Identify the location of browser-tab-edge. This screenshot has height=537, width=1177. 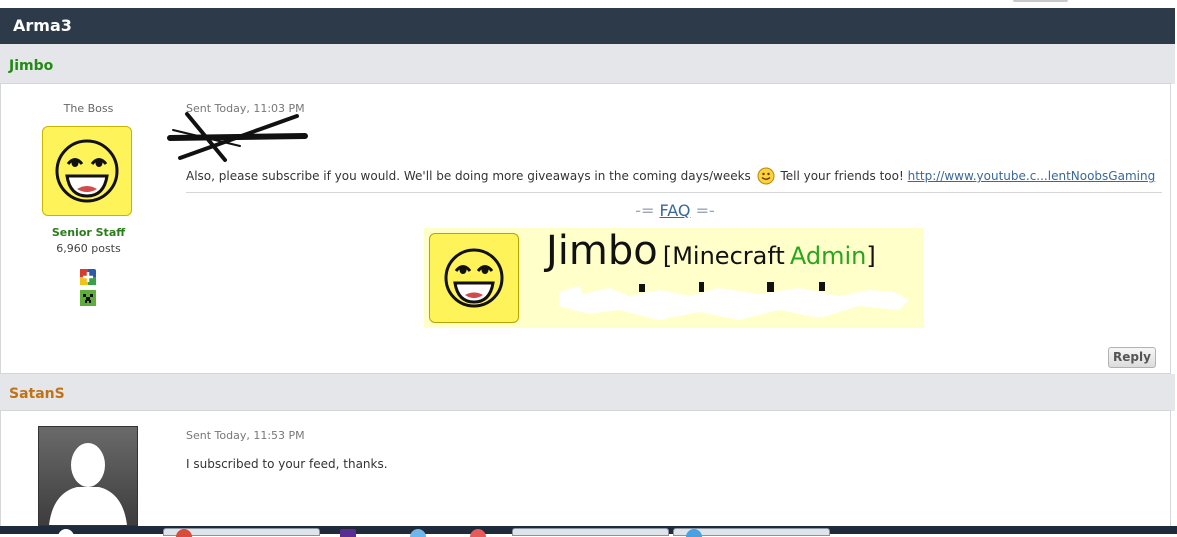
(1040, 1).